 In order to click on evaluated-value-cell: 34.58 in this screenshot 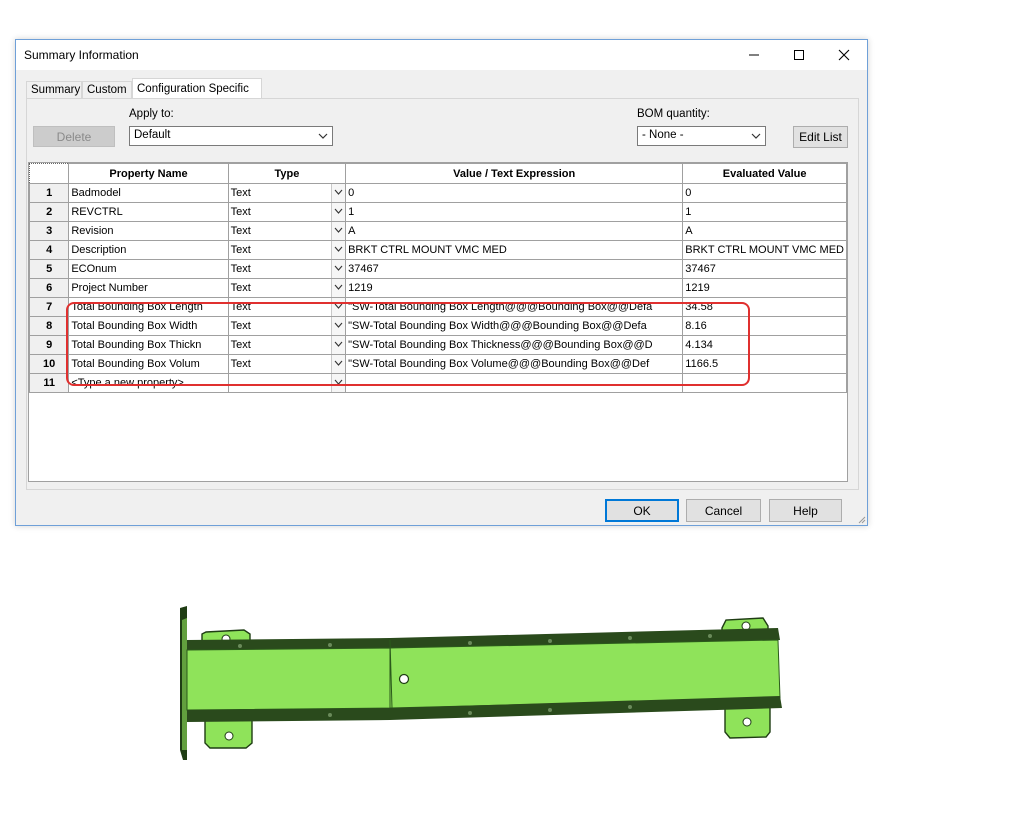, I will do `click(764, 307)`.